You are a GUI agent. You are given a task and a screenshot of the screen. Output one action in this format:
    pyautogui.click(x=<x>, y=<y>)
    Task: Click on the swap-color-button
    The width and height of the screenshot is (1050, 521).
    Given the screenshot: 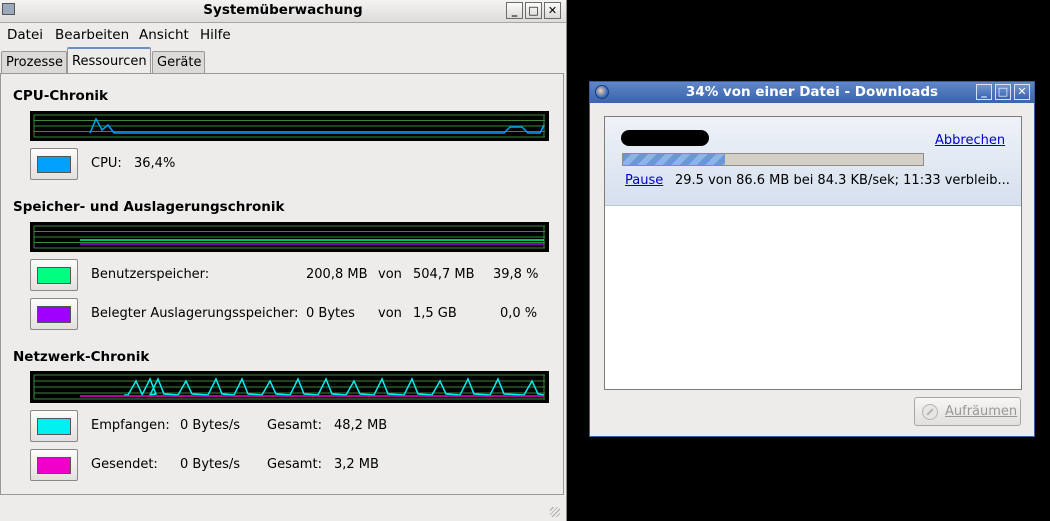 What is the action you would take?
    pyautogui.click(x=54, y=314)
    